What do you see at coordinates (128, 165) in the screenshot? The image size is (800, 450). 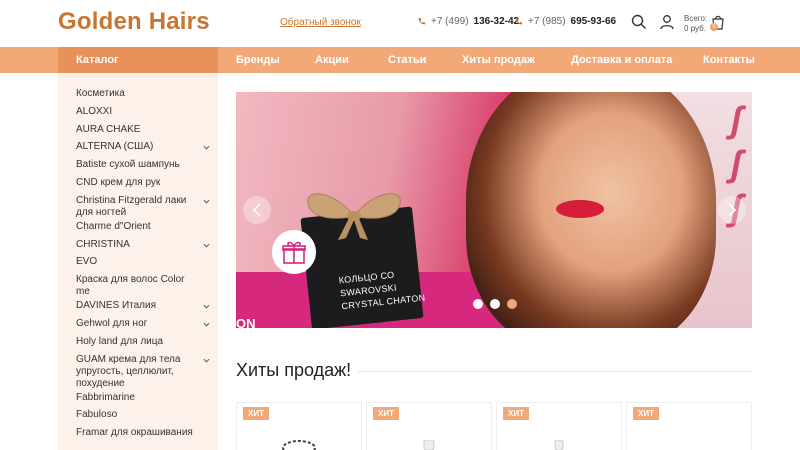 I see `sidebar-item-label: Batiste сухой шампунь` at bounding box center [128, 165].